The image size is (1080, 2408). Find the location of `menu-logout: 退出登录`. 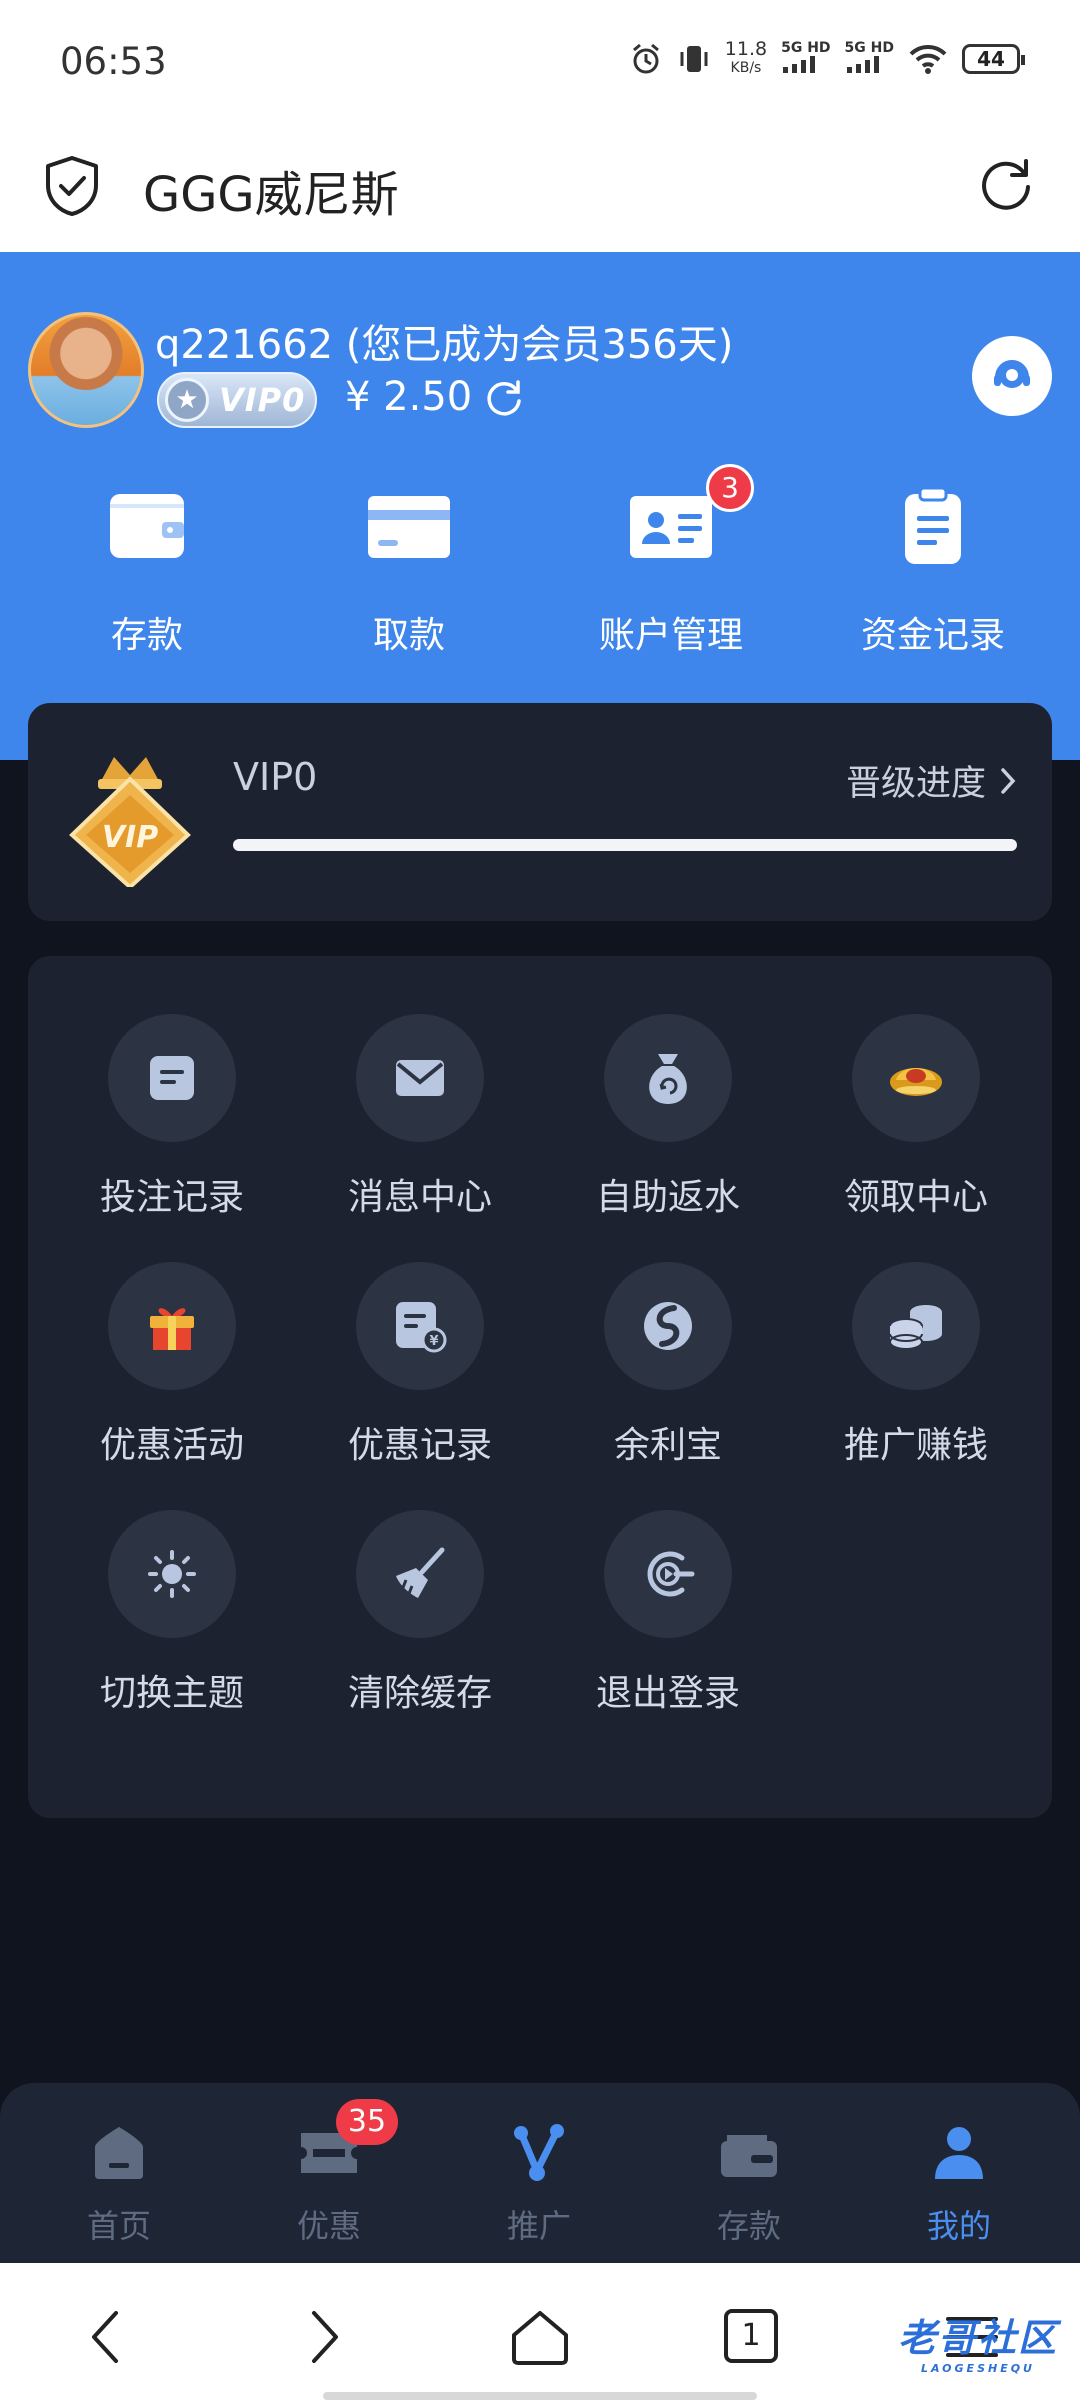

menu-logout: 退出登录 is located at coordinates (668, 1613).